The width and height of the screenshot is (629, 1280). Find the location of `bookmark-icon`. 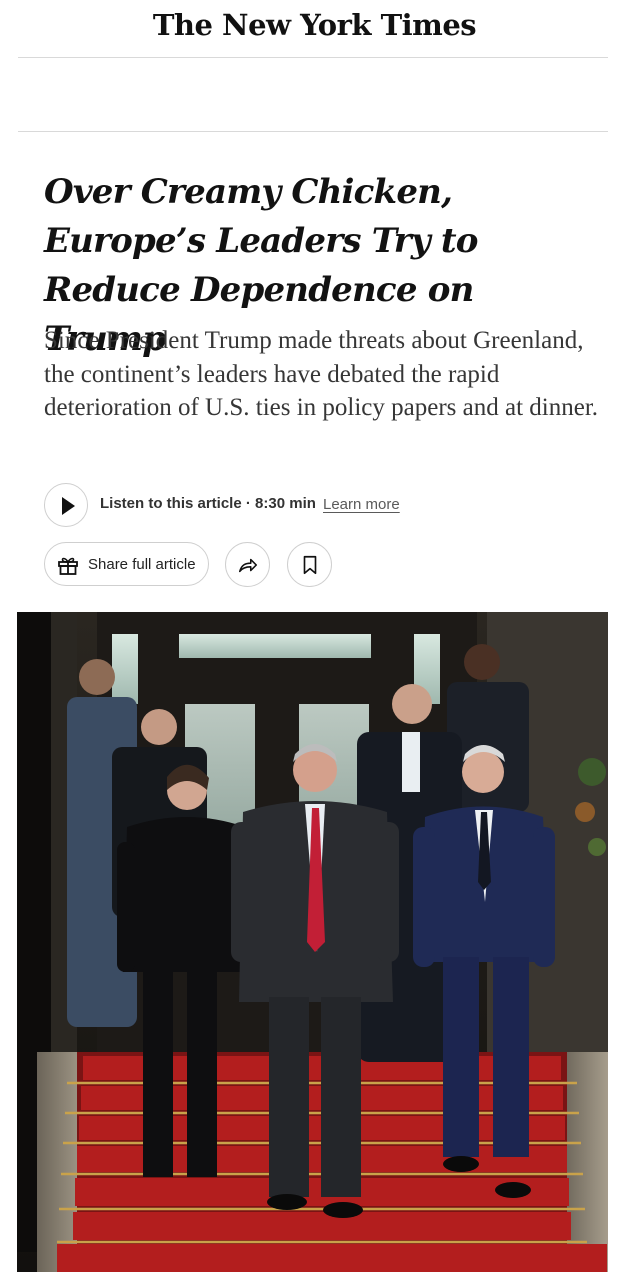

bookmark-icon is located at coordinates (310, 565).